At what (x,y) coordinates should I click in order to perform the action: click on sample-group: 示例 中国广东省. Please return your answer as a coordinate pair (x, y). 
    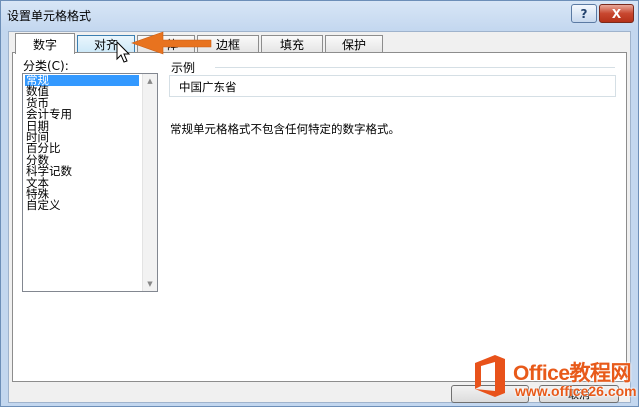
    Looking at the image, I should click on (394, 79).